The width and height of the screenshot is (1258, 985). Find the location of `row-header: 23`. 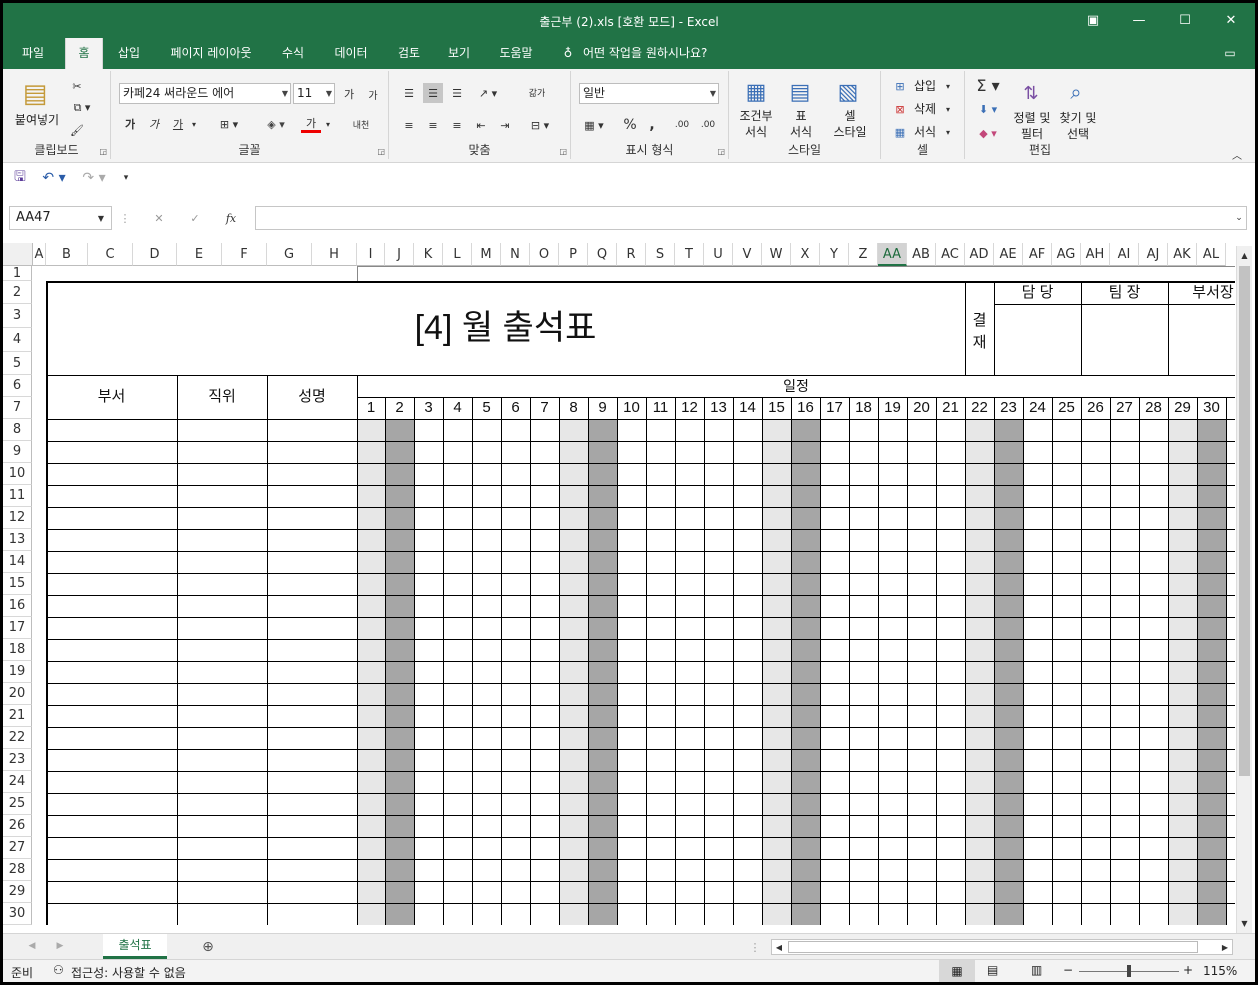

row-header: 23 is located at coordinates (17, 760).